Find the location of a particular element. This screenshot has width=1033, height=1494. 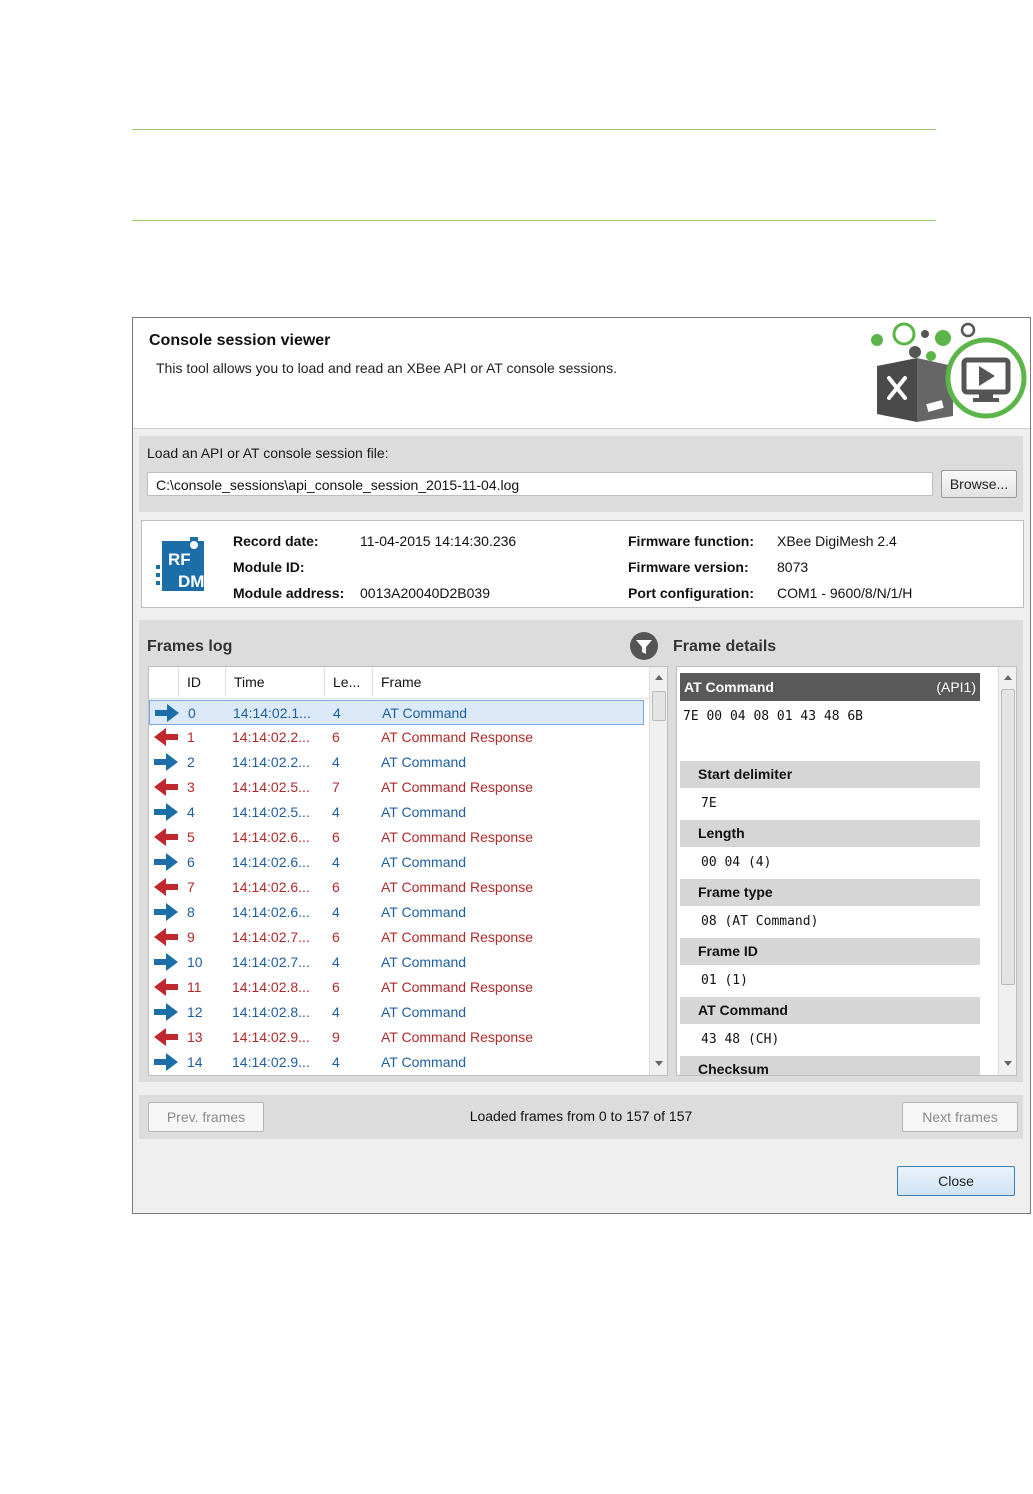

row-id: 10 is located at coordinates (195, 962).